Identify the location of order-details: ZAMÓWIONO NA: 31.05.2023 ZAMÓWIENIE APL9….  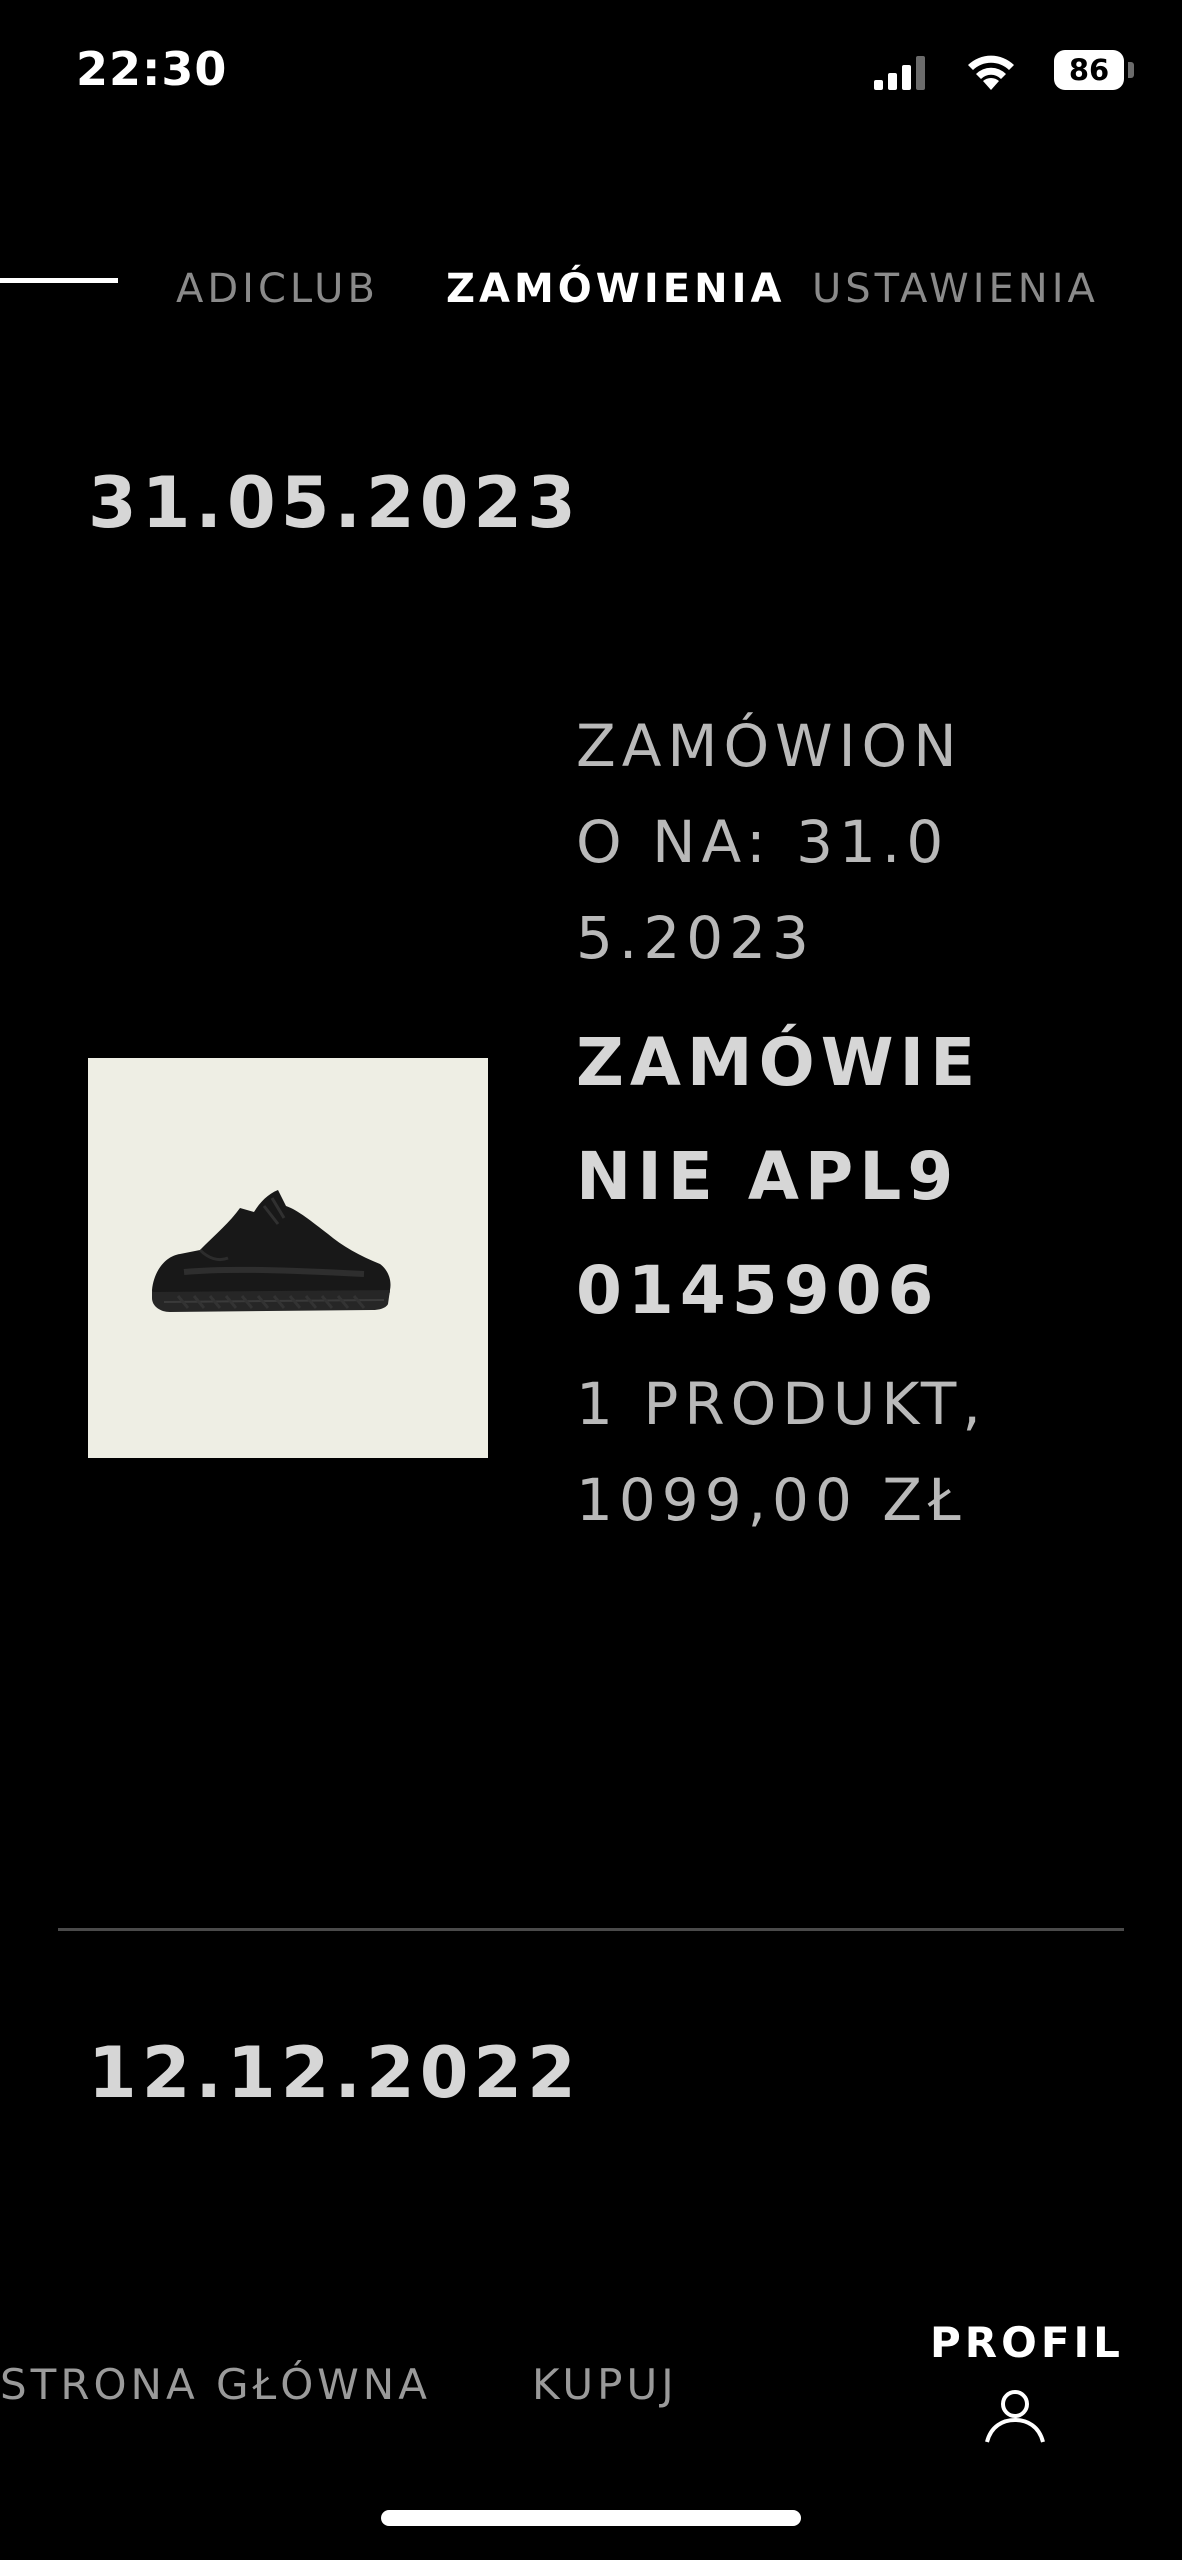
(786, 1123).